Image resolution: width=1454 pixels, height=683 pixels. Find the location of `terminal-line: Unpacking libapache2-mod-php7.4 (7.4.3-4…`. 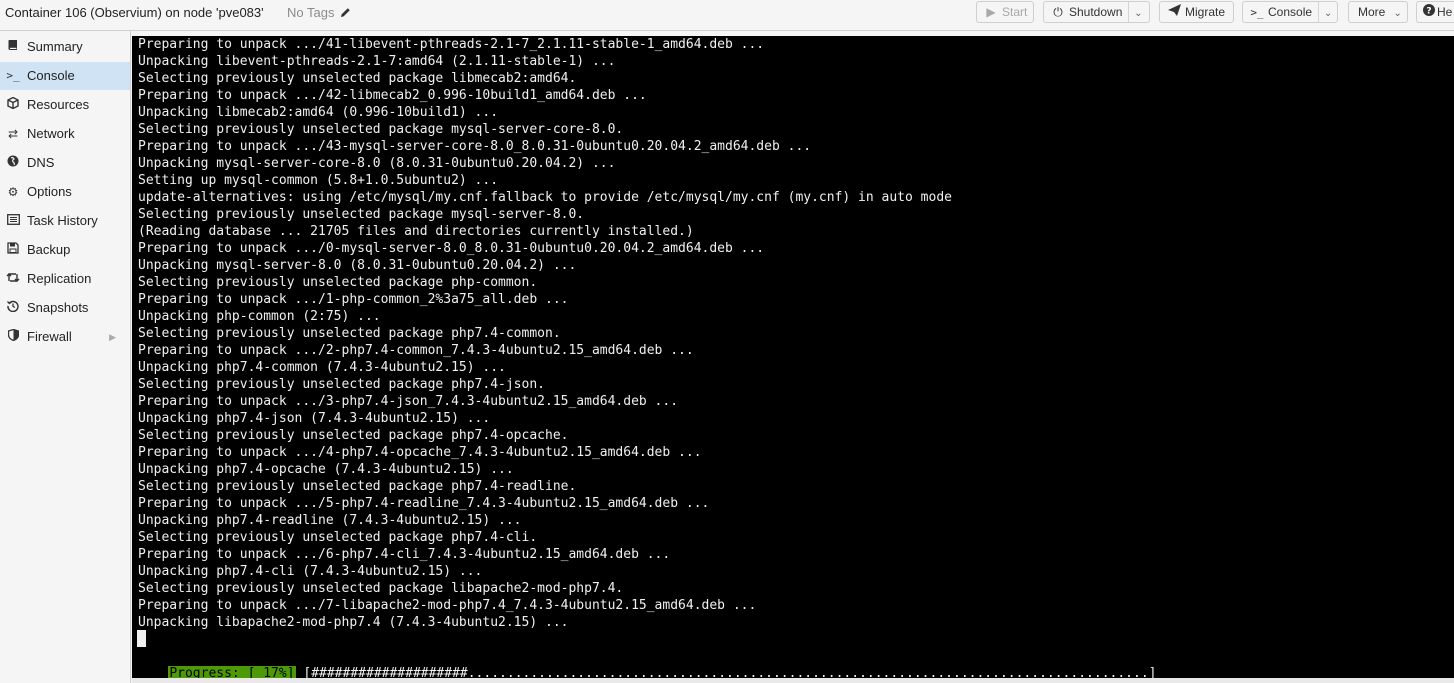

terminal-line: Unpacking libapache2-mod-php7.4 (7.4.3-4… is located at coordinates (353, 622).